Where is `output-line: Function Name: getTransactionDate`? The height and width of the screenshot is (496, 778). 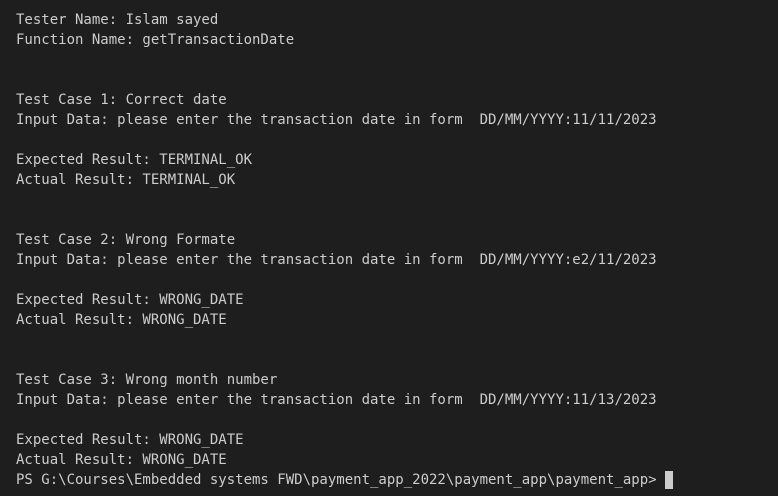 output-line: Function Name: getTransactionDate is located at coordinates (155, 40).